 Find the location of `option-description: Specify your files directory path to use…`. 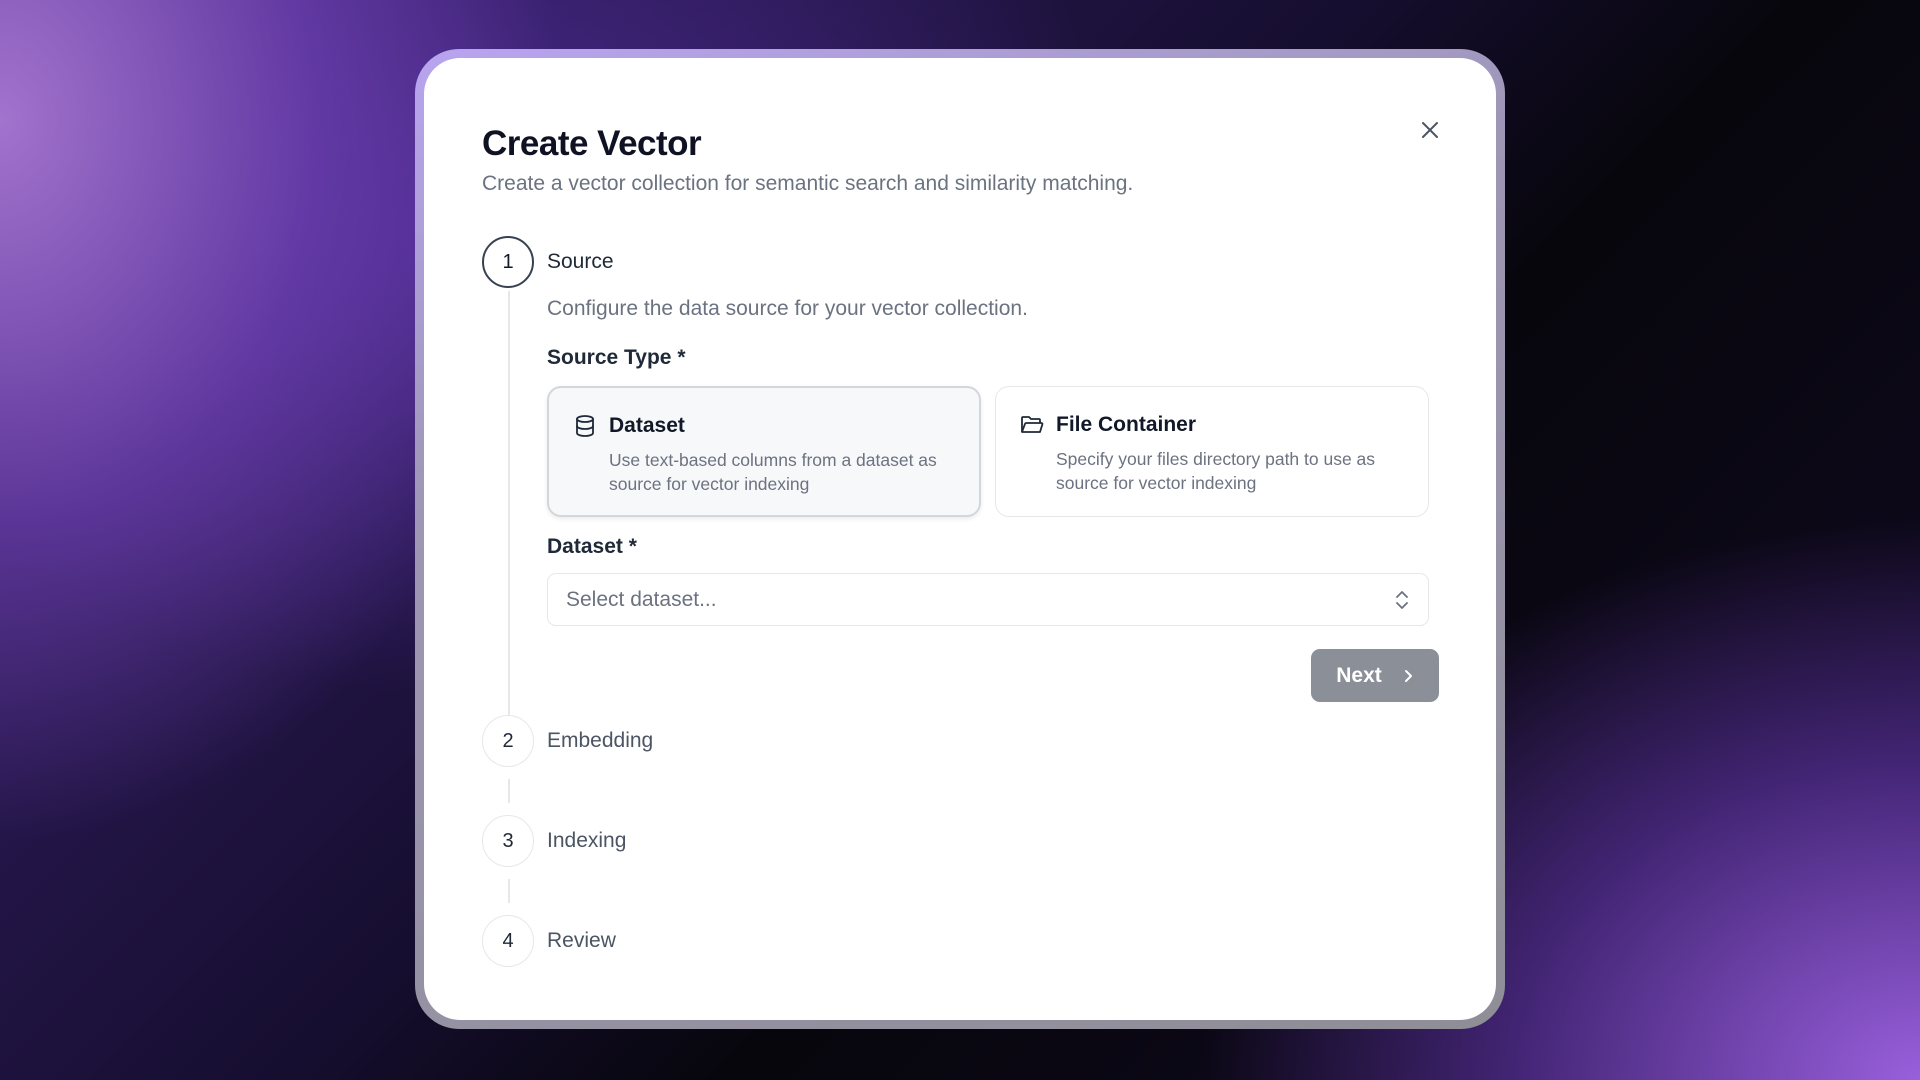

option-description: Specify your files directory path to use… is located at coordinates (1216, 471).